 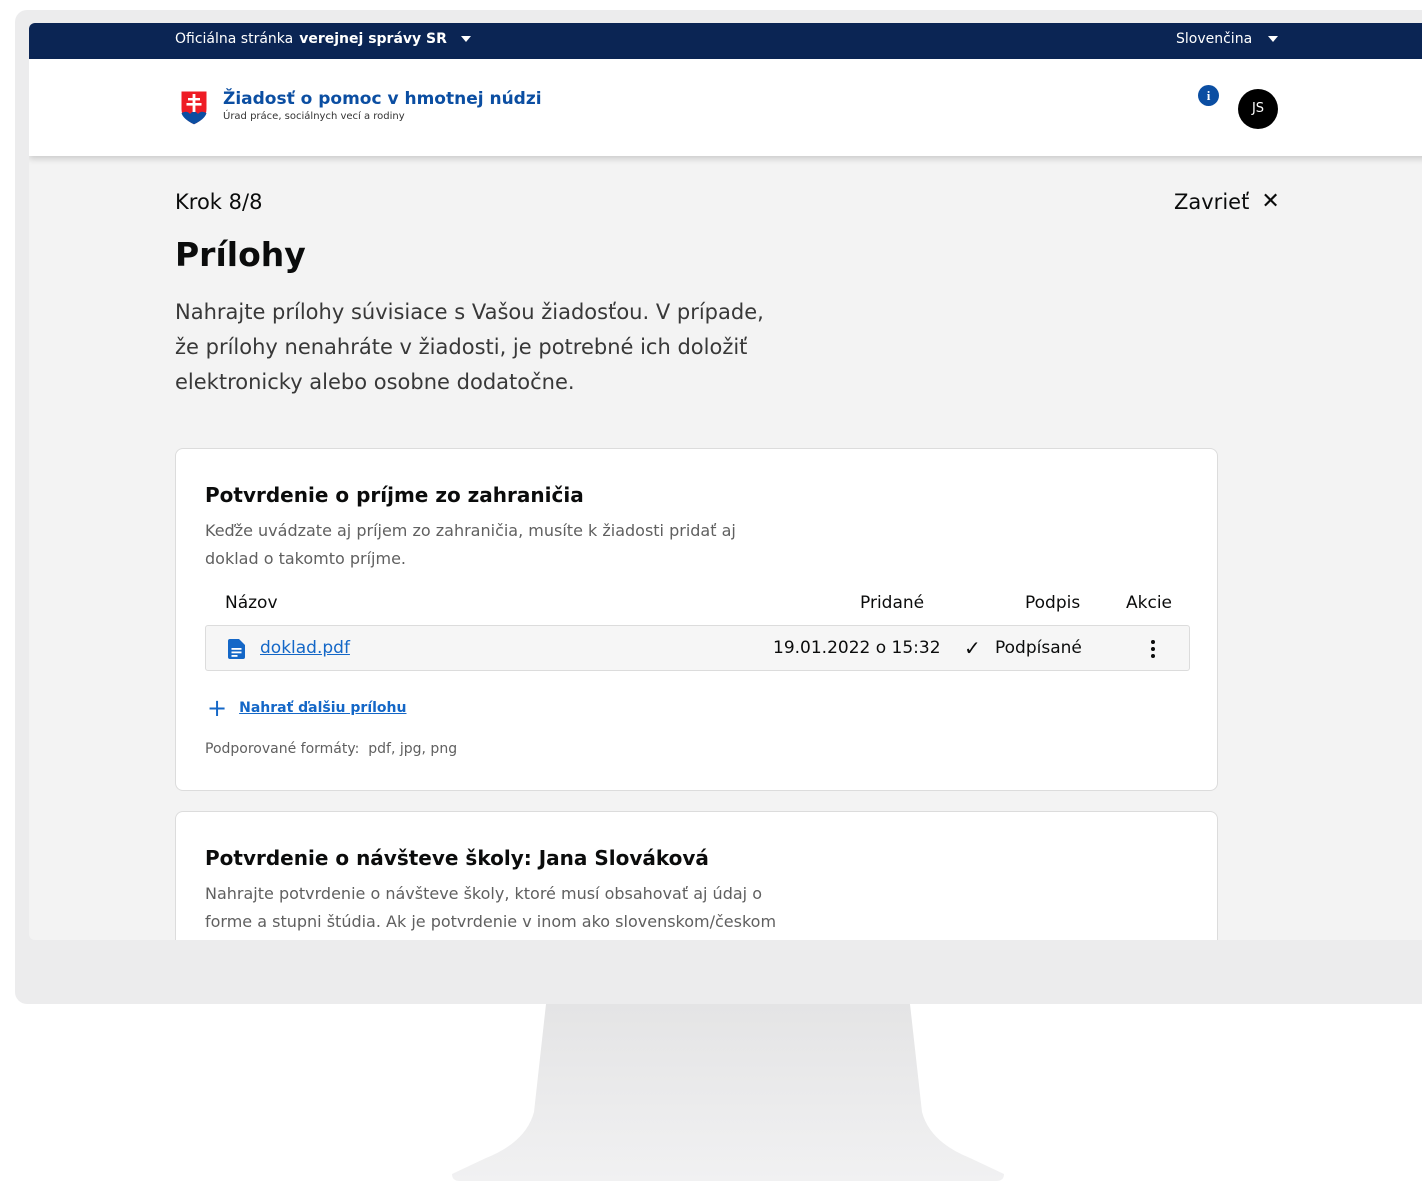 What do you see at coordinates (305, 648) in the screenshot?
I see `file-link: doklad.pdf` at bounding box center [305, 648].